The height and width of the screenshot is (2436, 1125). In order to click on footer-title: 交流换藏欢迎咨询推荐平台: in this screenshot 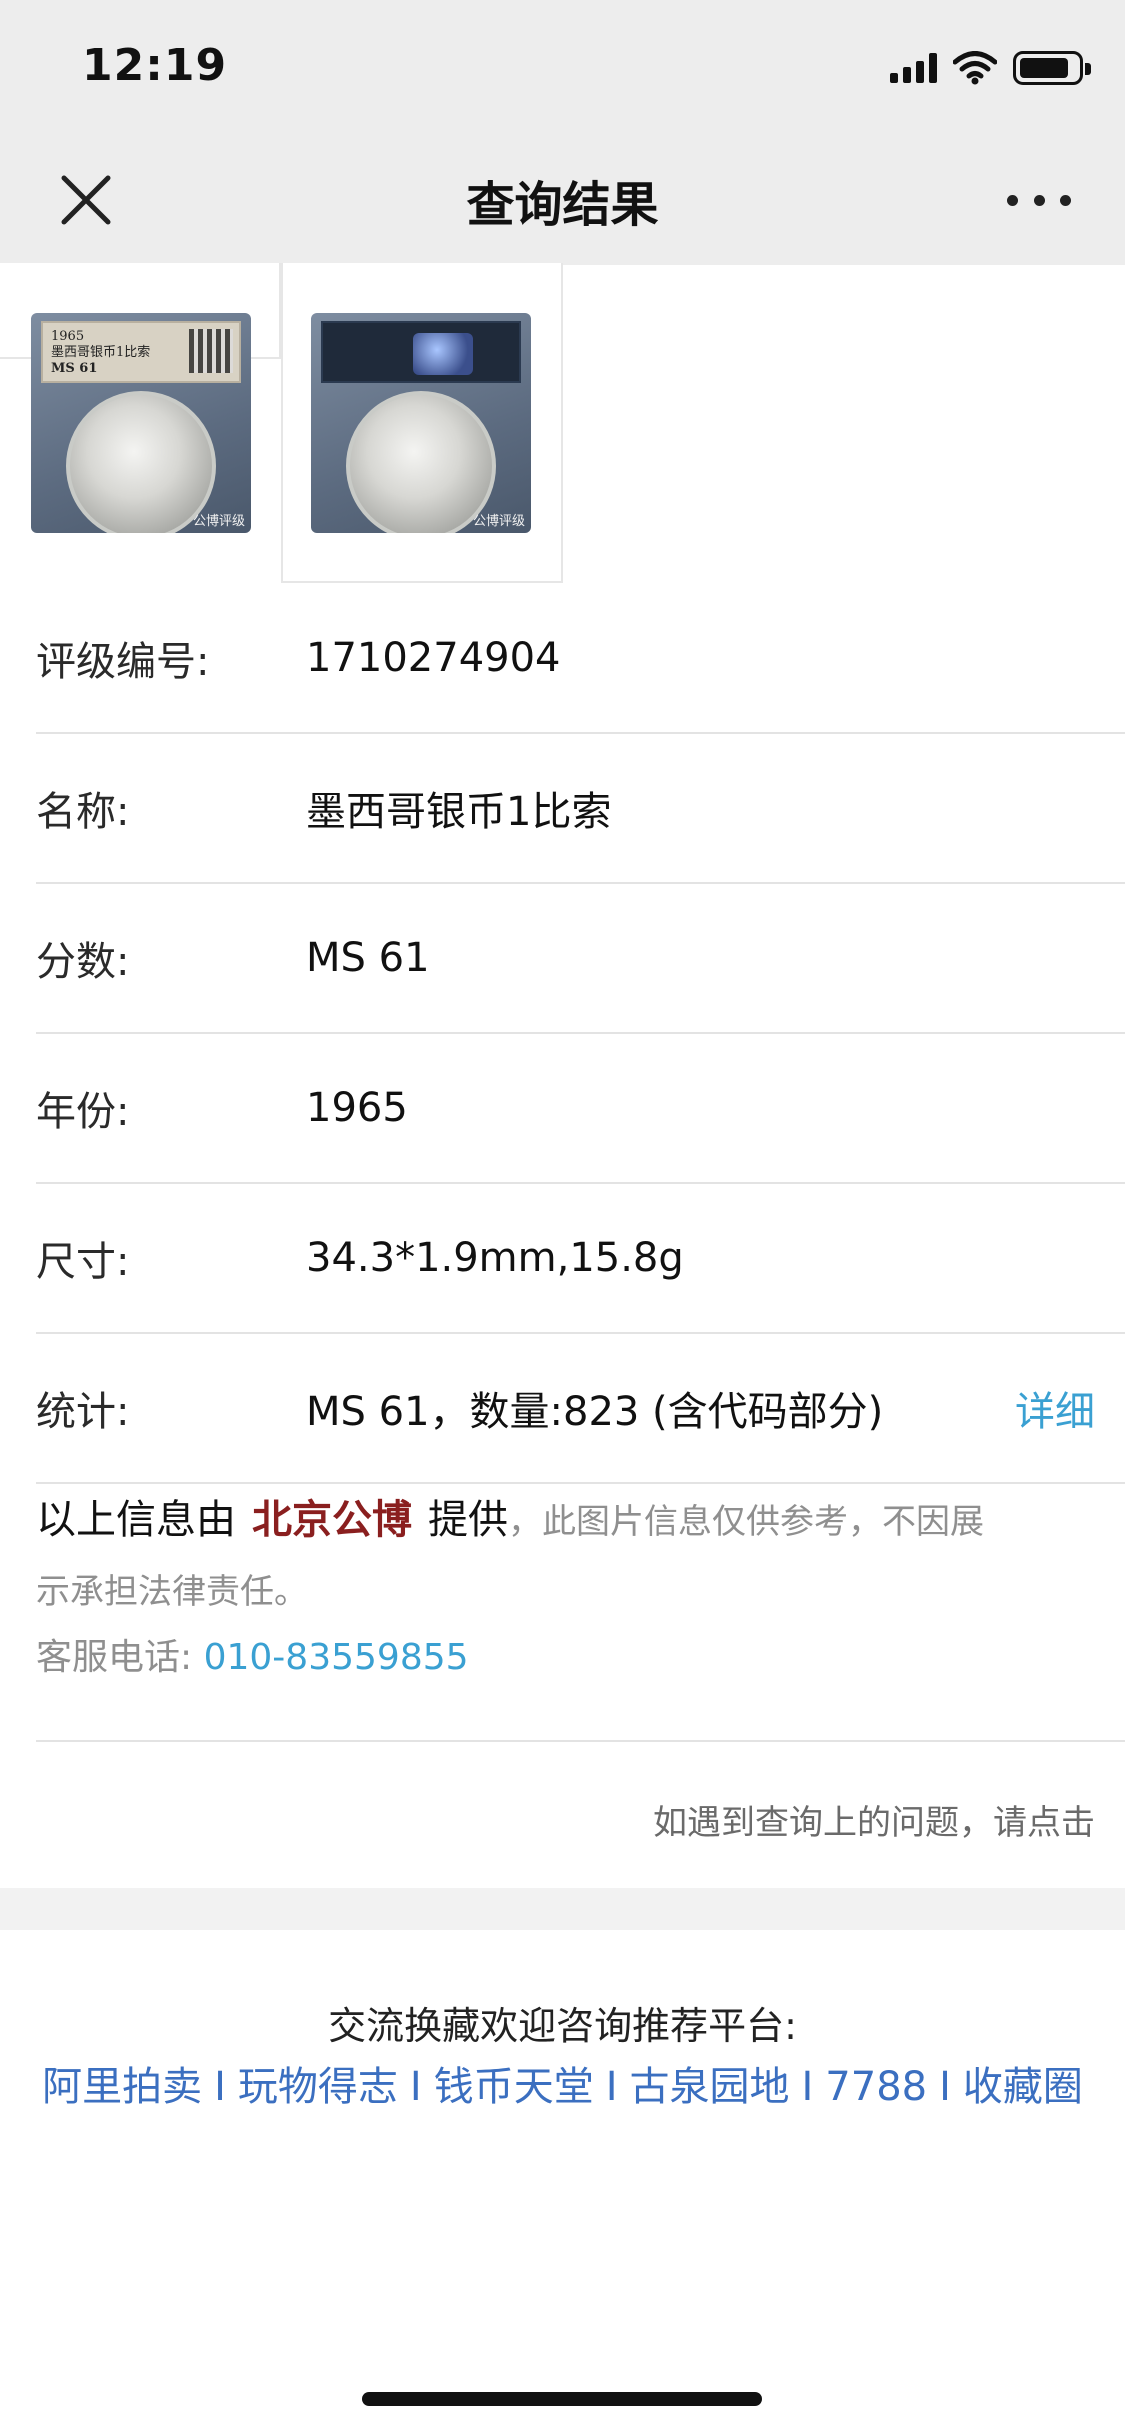, I will do `click(562, 2026)`.